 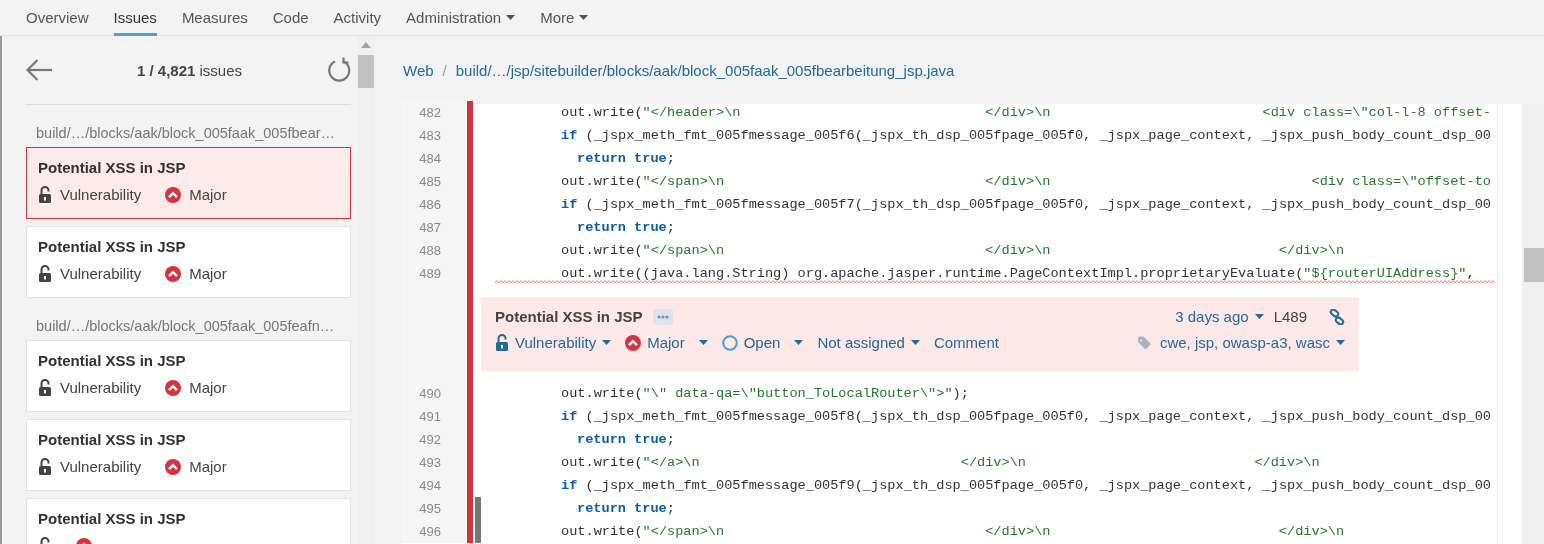 What do you see at coordinates (339, 70) in the screenshot?
I see `refresh-icon` at bounding box center [339, 70].